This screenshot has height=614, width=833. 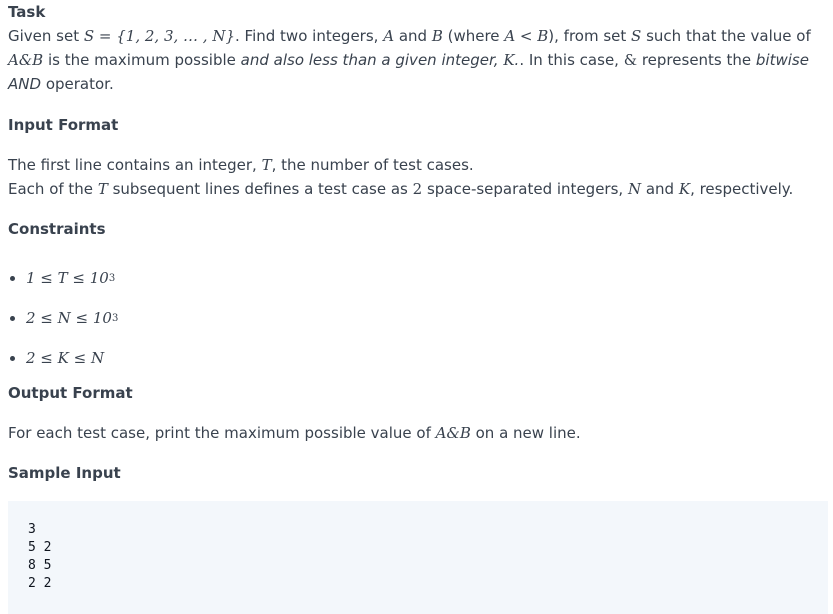 I want to click on list-item: 2 ≤ N ≤ 10 3, so click(x=63, y=318).